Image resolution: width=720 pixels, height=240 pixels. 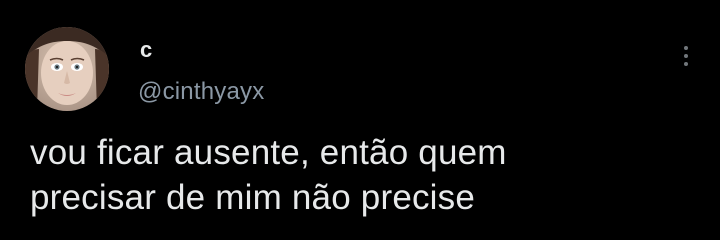 What do you see at coordinates (253, 197) in the screenshot?
I see `tweet-text-line: precisar de mim não precise` at bounding box center [253, 197].